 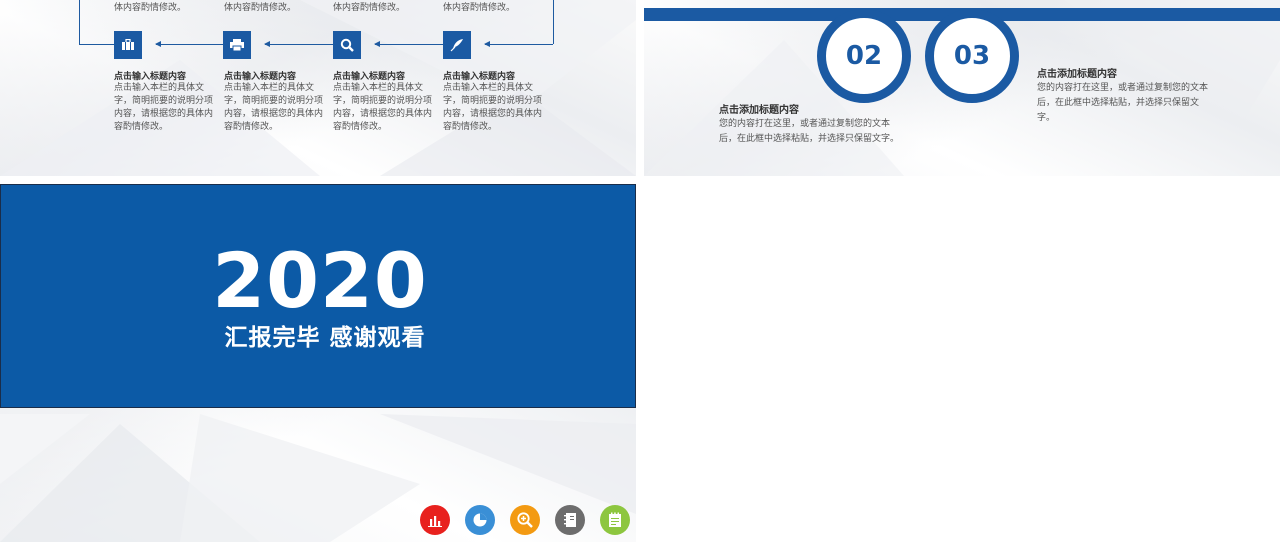 I want to click on pie-chart-badge, so click(x=480, y=520).